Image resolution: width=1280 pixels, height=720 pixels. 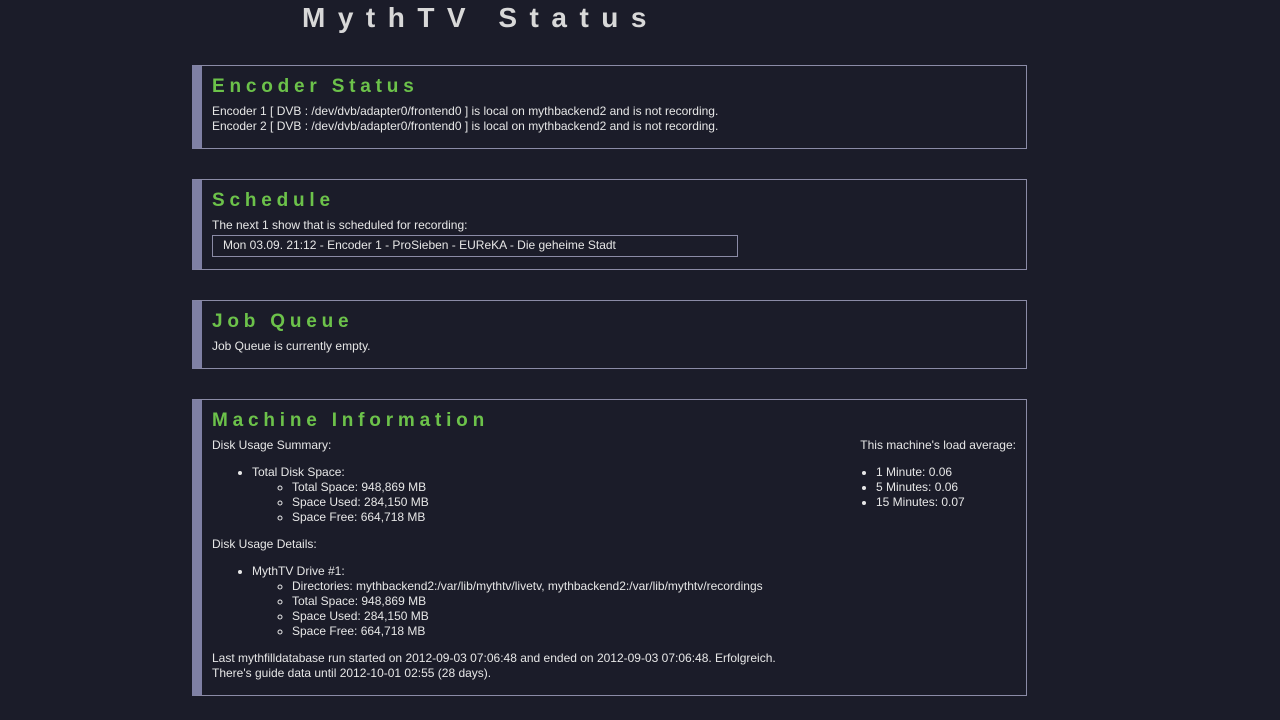 What do you see at coordinates (480, 17) in the screenshot?
I see `page-title: MythTV Status` at bounding box center [480, 17].